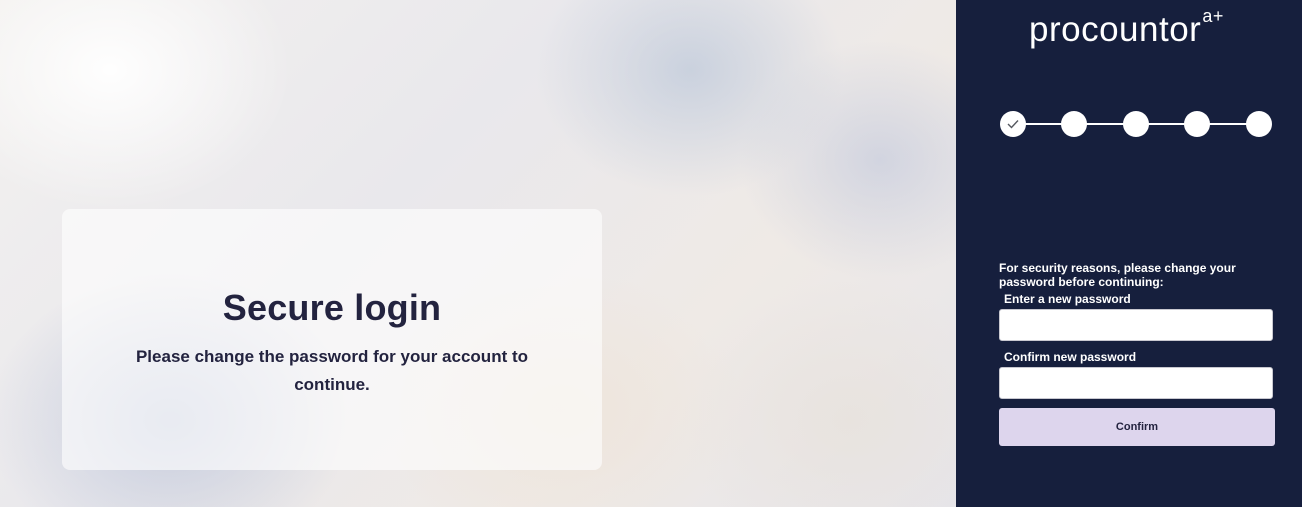 Image resolution: width=1302 pixels, height=507 pixels. I want to click on check-icon, so click(1013, 124).